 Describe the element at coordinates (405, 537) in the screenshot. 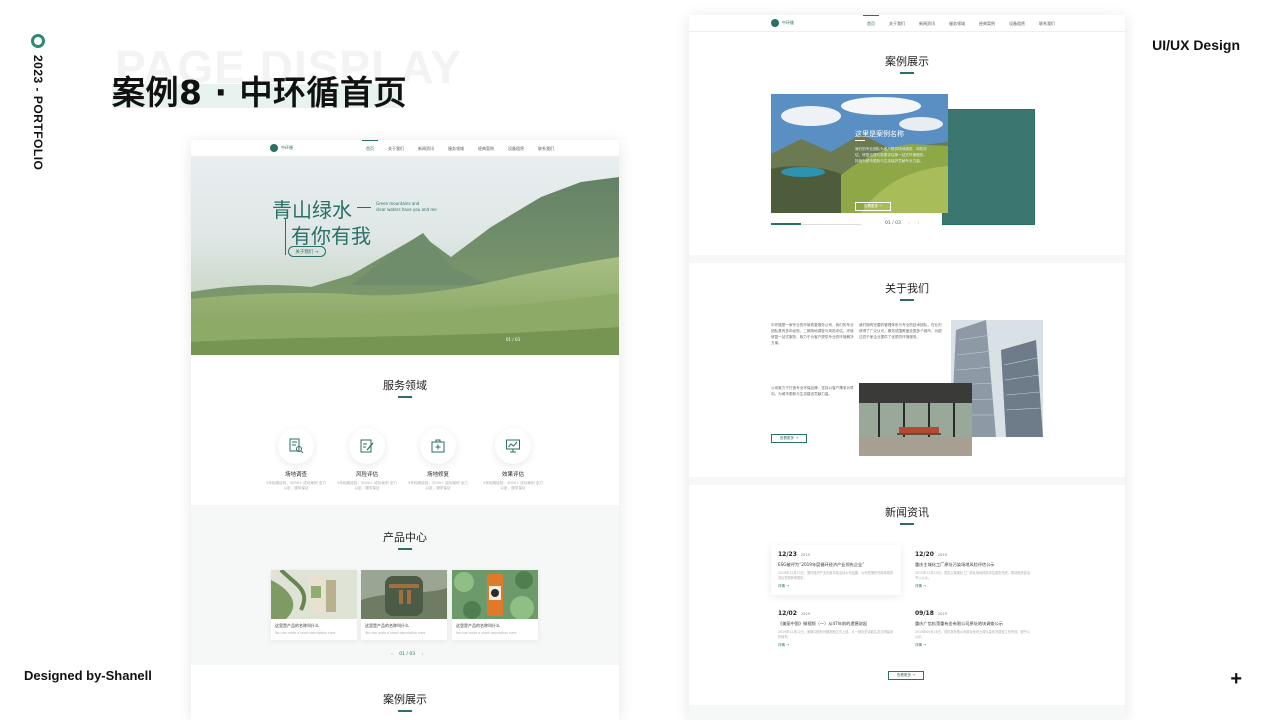

I see `products-title: 产品中心` at that location.